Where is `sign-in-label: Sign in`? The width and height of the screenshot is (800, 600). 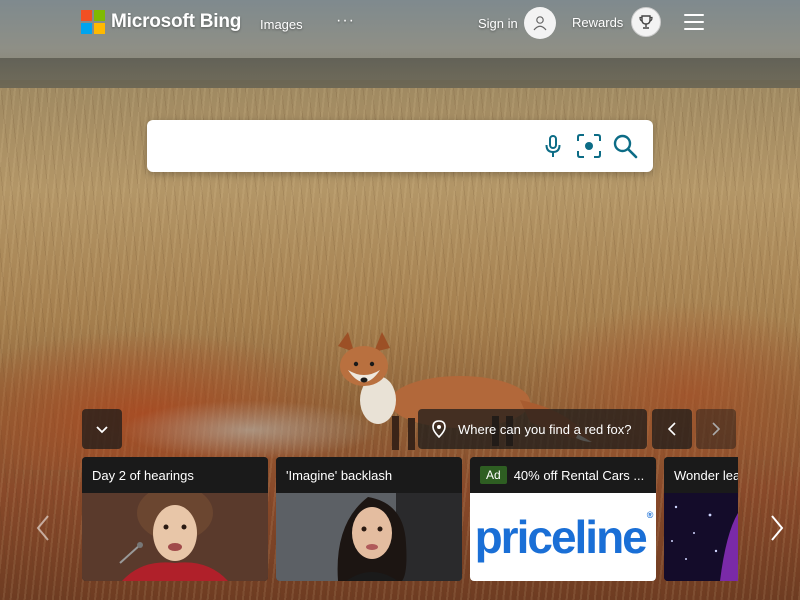
sign-in-label: Sign in is located at coordinates (498, 23).